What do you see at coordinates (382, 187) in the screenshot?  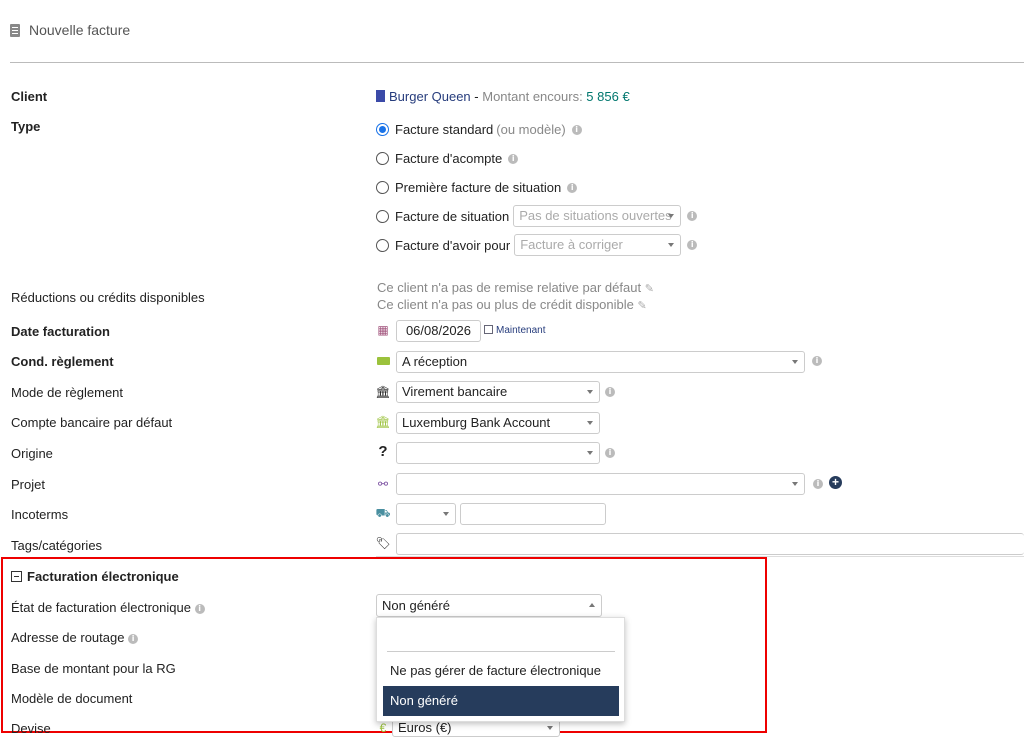 I see `radio-premiere-situation` at bounding box center [382, 187].